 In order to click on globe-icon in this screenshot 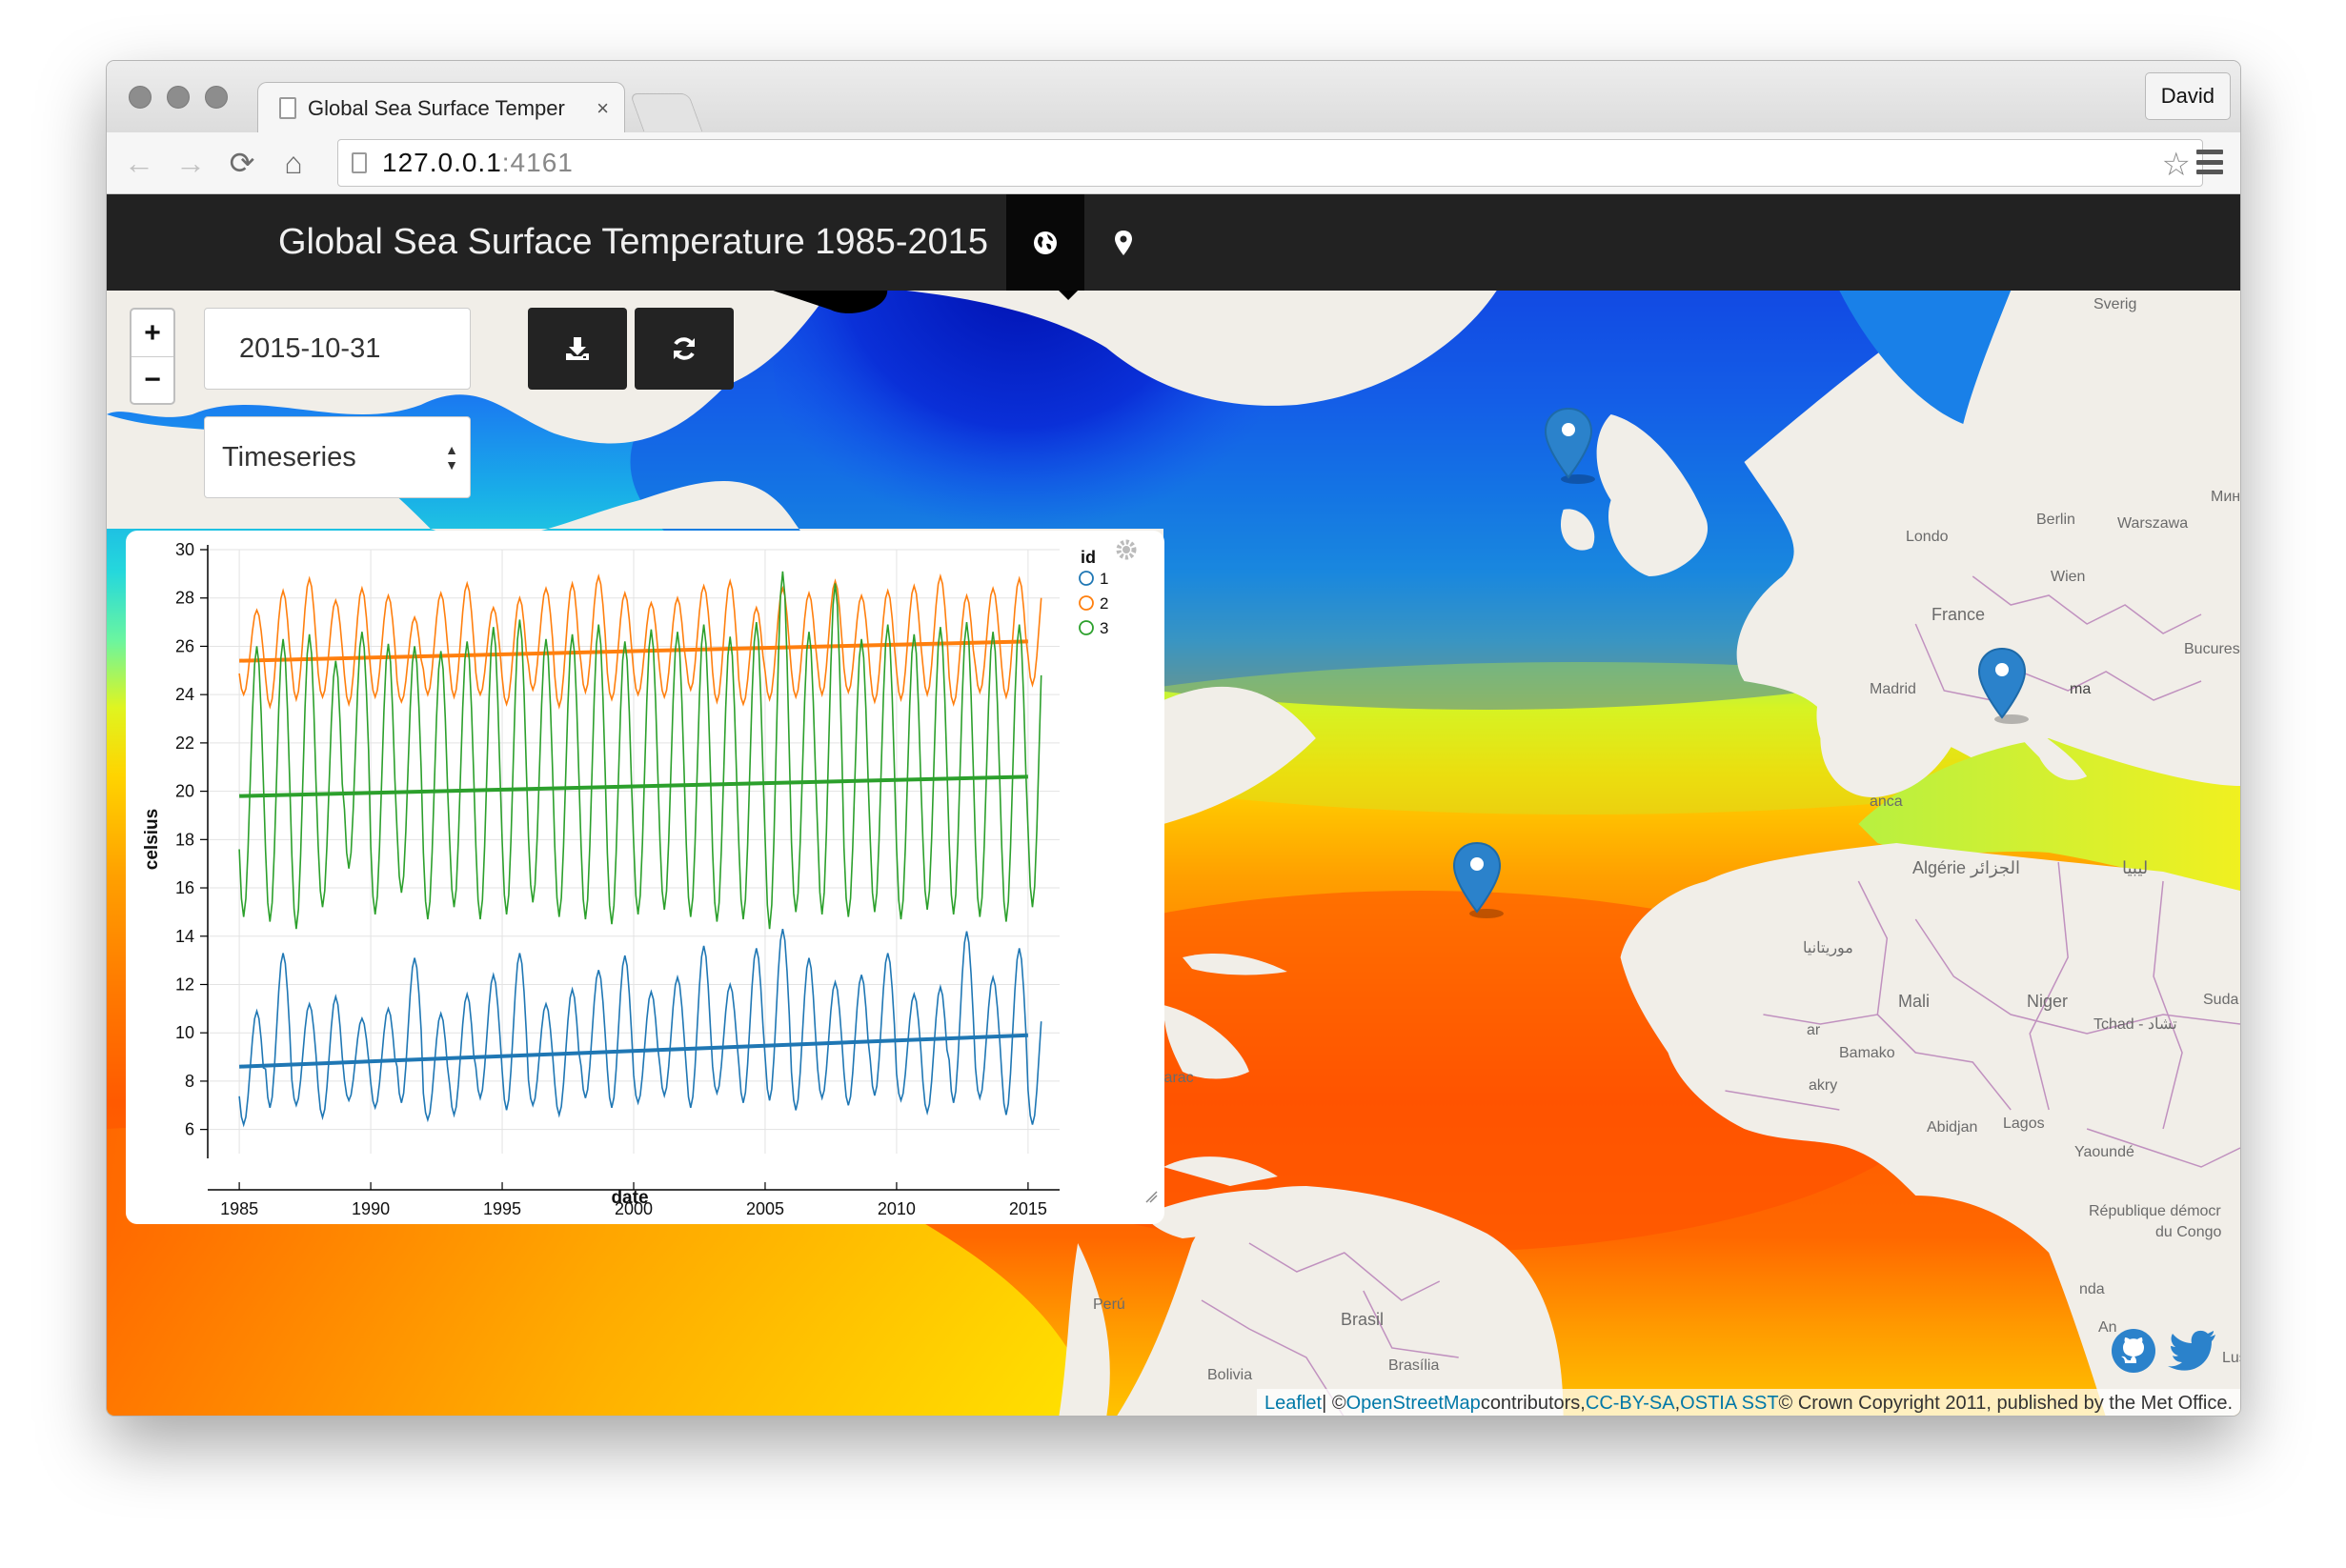, I will do `click(1045, 242)`.